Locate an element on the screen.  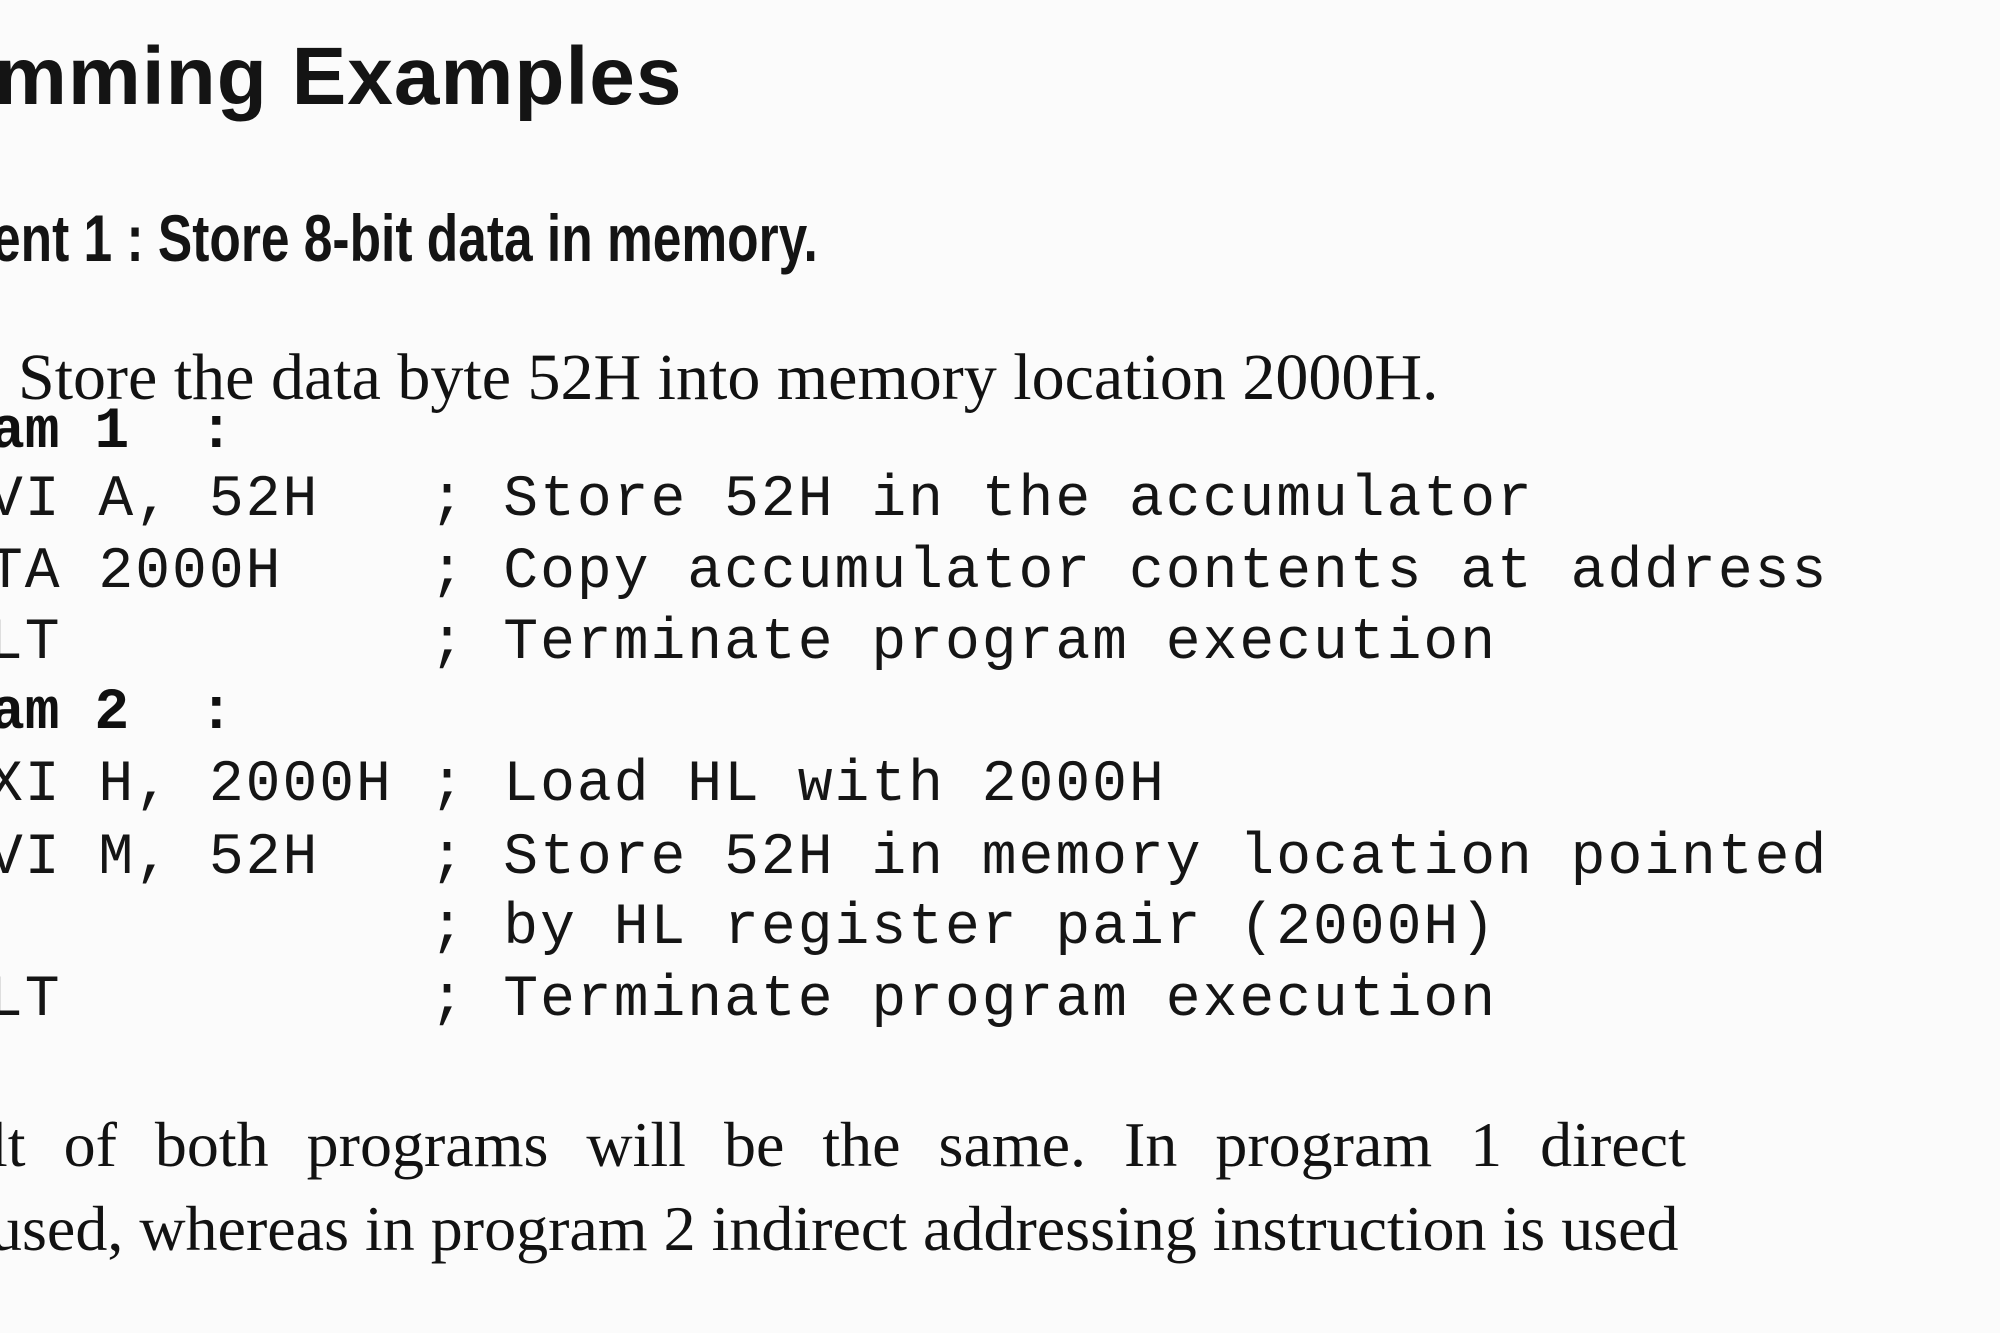
program-1-line: LT ; Terminate program execution is located at coordinates (749, 643).